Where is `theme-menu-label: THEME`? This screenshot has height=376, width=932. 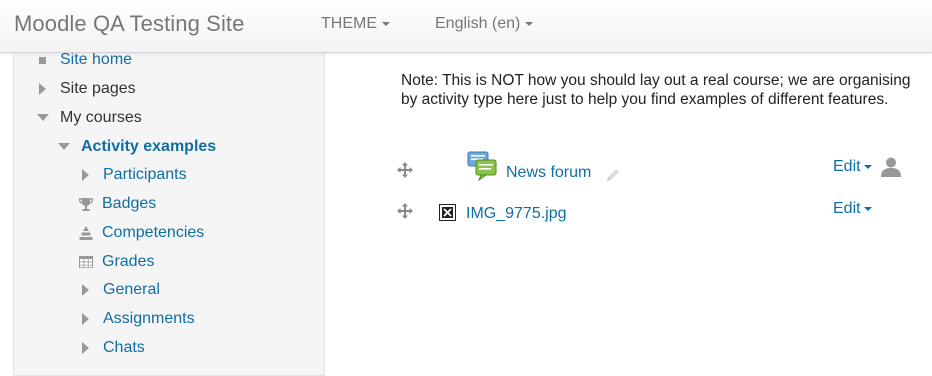 theme-menu-label: THEME is located at coordinates (349, 23).